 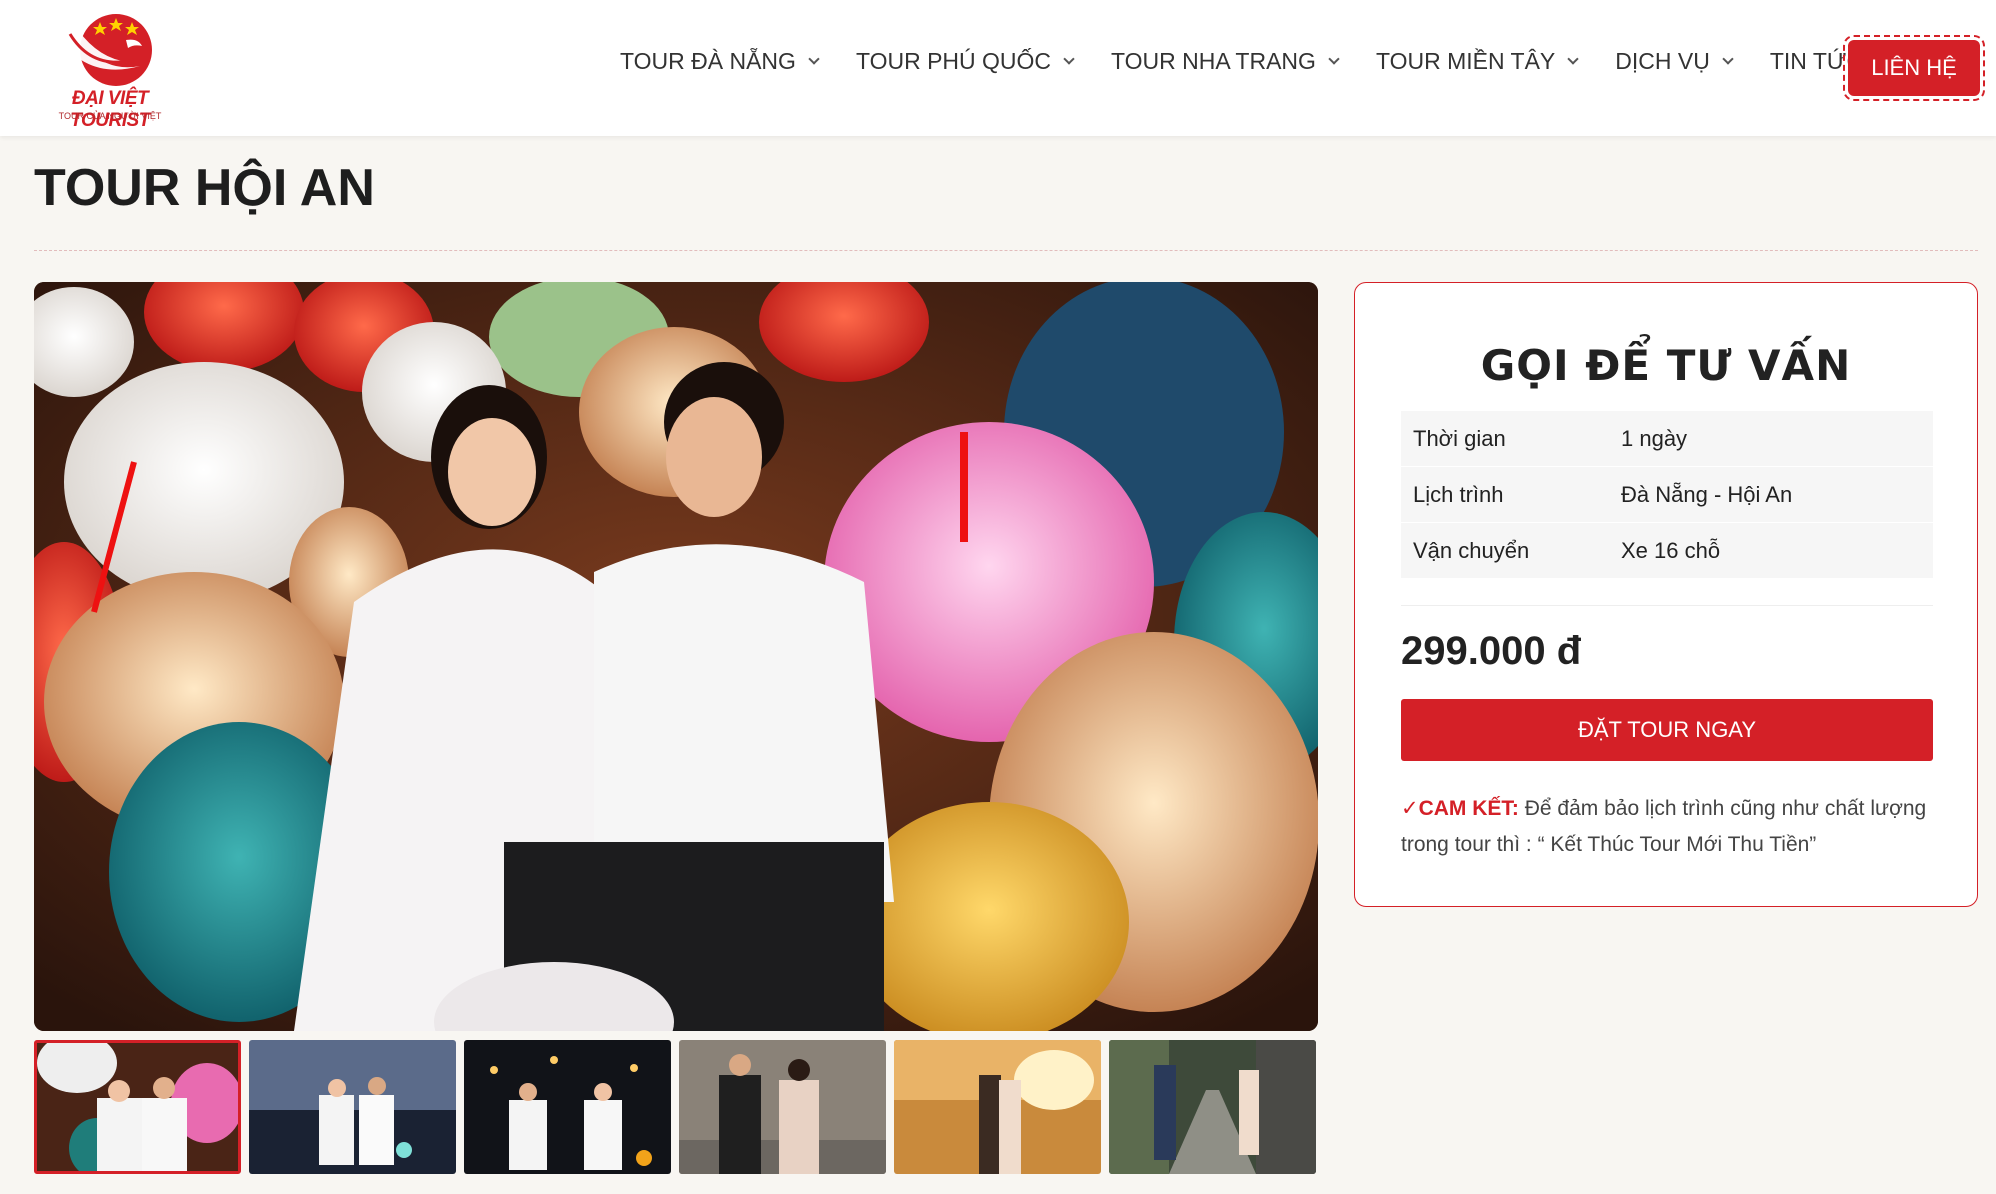 I want to click on nav-item-label: DỊCH VỤ, so click(x=1662, y=61).